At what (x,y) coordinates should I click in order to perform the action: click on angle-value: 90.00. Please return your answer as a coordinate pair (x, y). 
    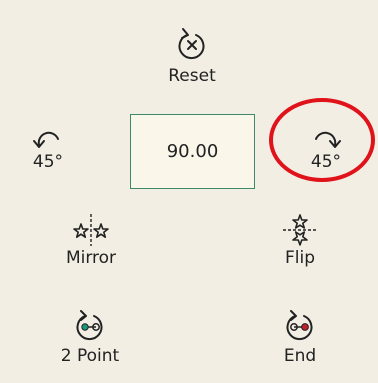
    Looking at the image, I should click on (192, 151).